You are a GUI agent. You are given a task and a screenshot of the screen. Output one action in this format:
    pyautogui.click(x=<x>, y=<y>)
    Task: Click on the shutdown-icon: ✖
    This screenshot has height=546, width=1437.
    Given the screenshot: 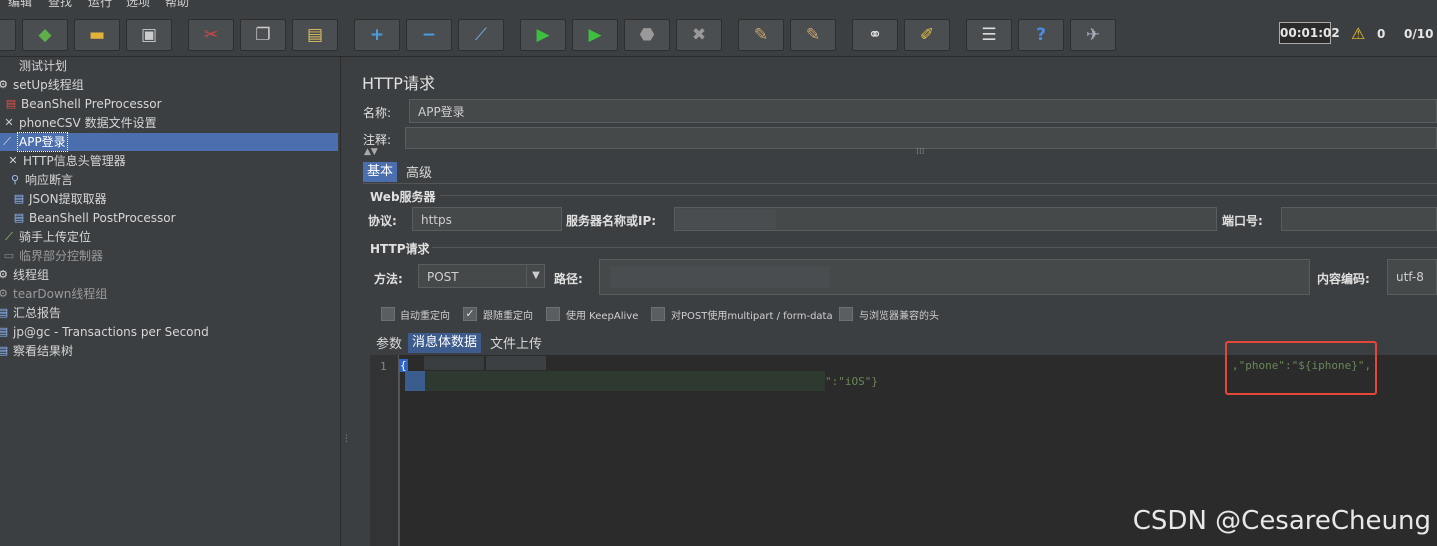 What is the action you would take?
    pyautogui.click(x=699, y=35)
    